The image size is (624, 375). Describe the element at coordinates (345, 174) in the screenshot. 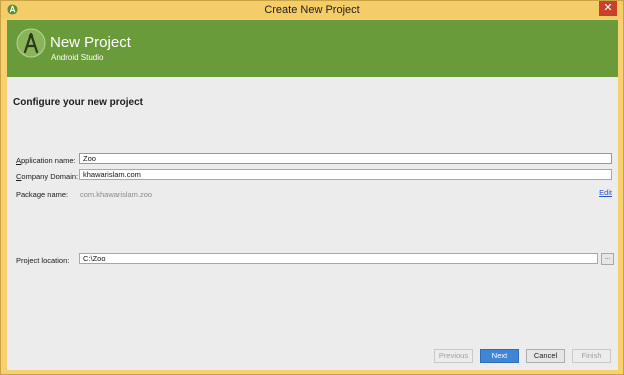

I see `company-domain-input` at that location.